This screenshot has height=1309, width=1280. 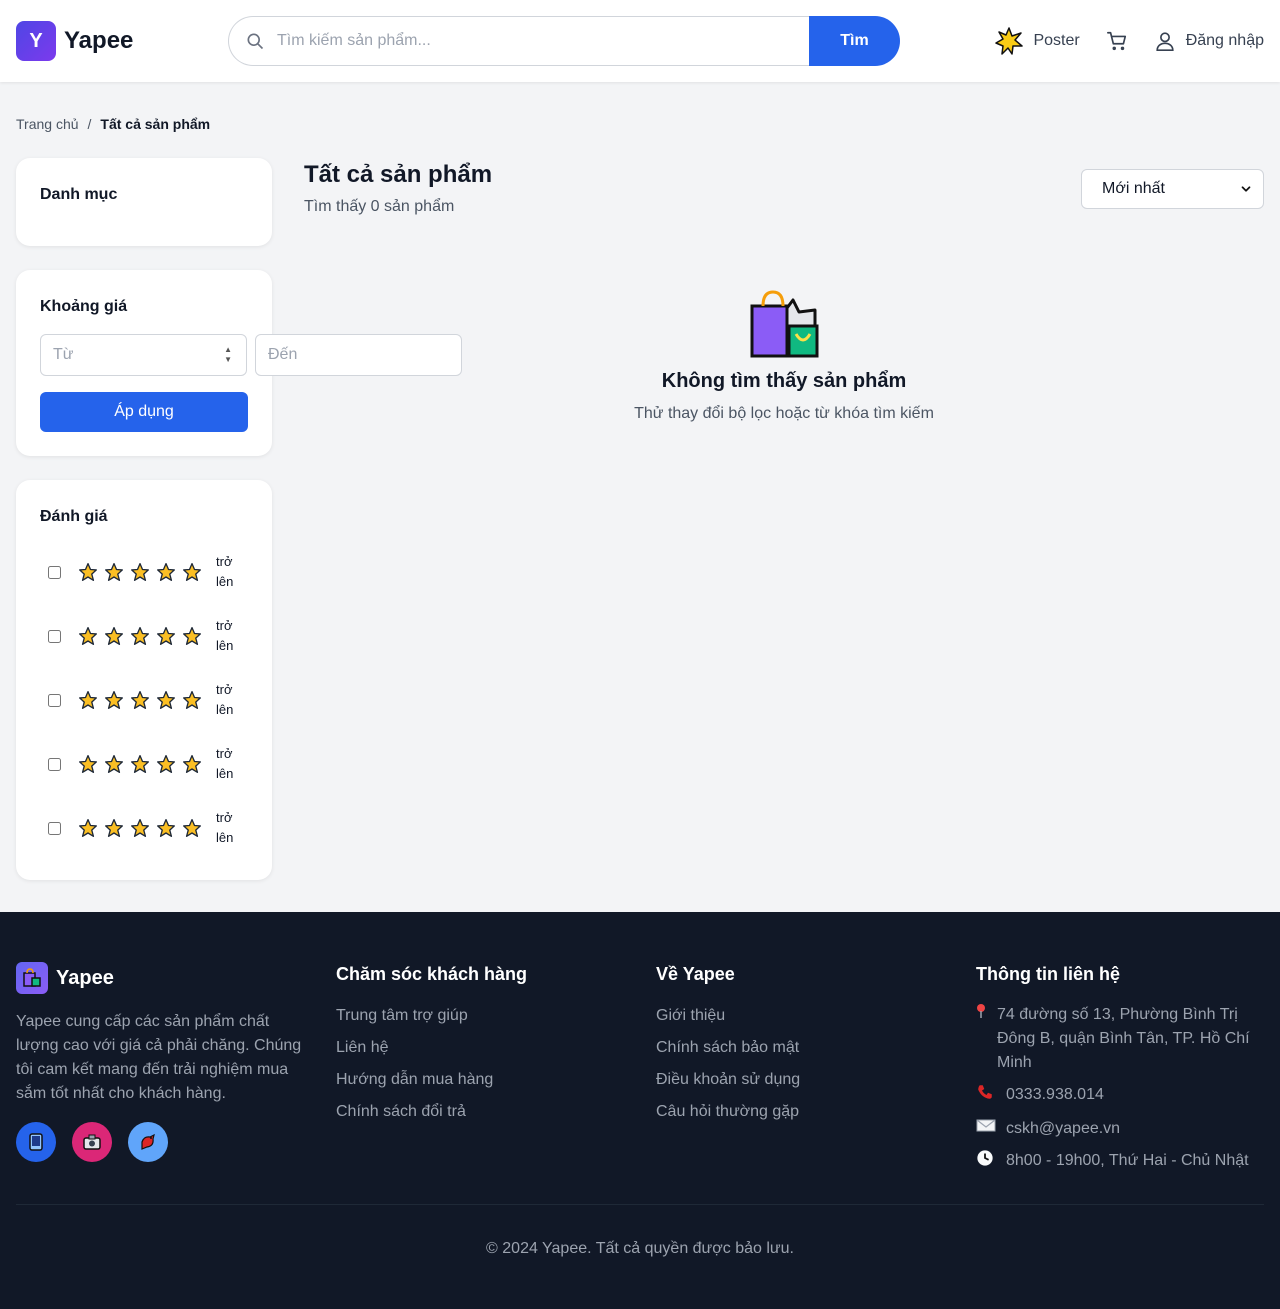 What do you see at coordinates (784, 381) in the screenshot?
I see `empty-state-title: Không tìm thấy sản phẩm` at bounding box center [784, 381].